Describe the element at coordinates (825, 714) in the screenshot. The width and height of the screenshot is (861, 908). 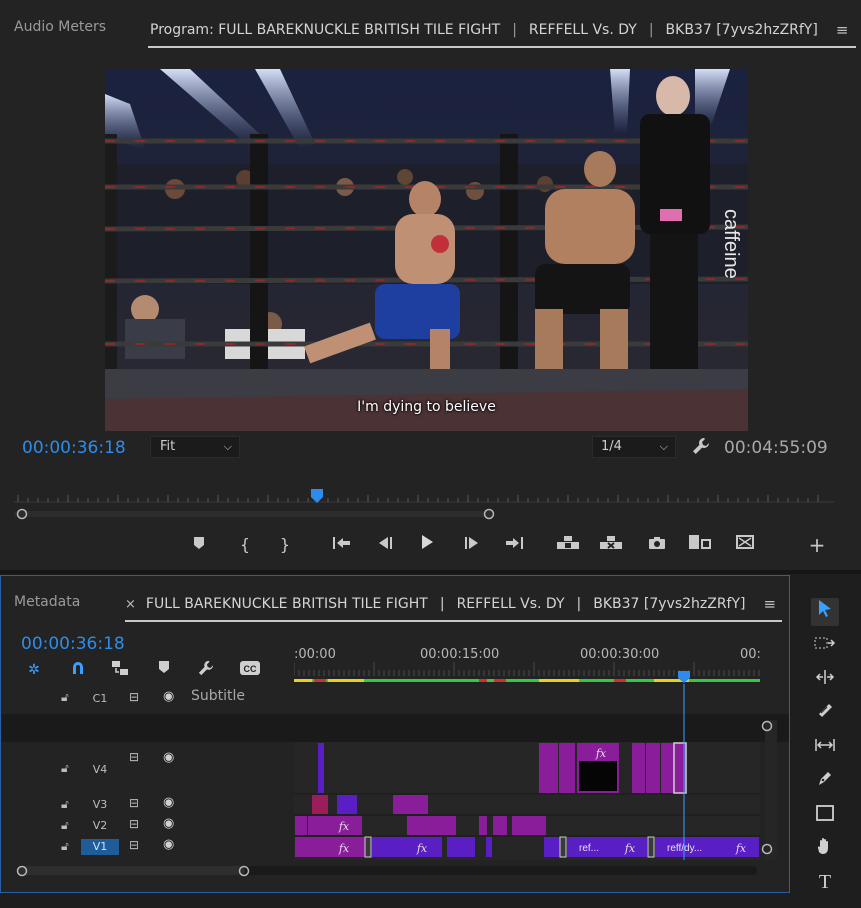
I see `razor-tool-icon` at that location.